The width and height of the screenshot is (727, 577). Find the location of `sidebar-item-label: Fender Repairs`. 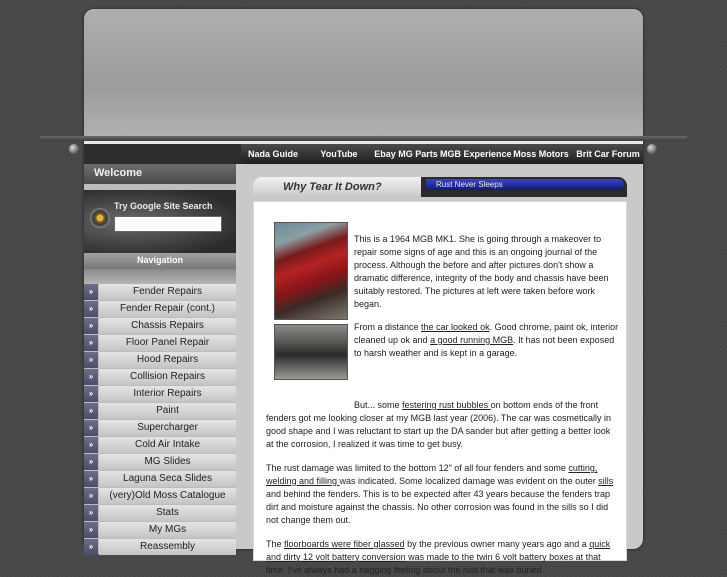

sidebar-item-label: Fender Repairs is located at coordinates (167, 292).